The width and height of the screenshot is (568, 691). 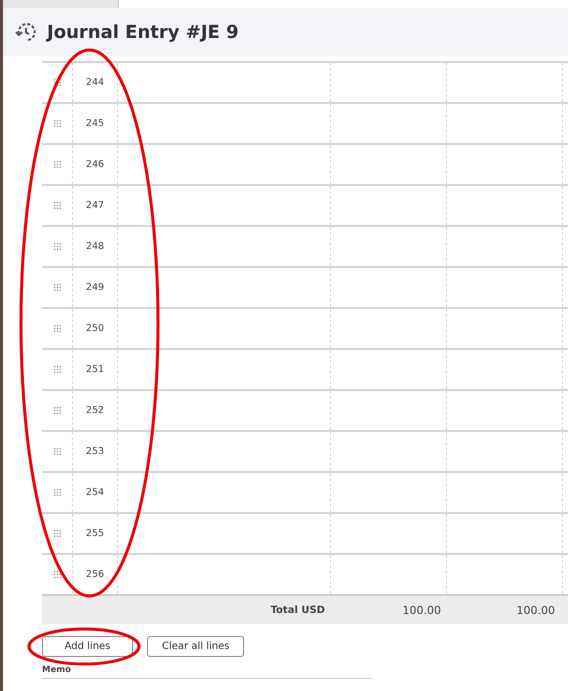 What do you see at coordinates (143, 32) in the screenshot?
I see `page-title: Journal Entry #JE 9` at bounding box center [143, 32].